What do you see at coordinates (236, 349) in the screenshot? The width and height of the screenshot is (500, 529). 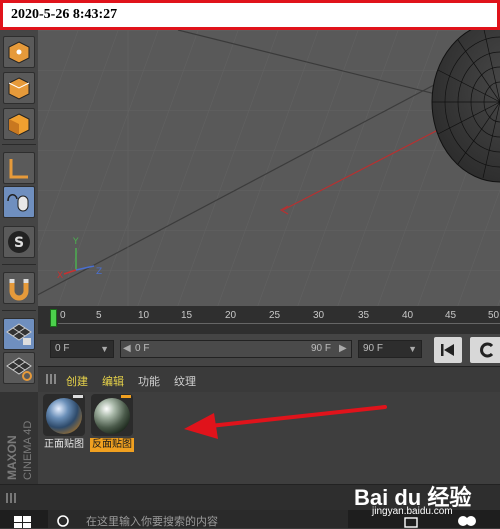 I see `preview-range-slider: ◀ 0 F 90 F ▶` at bounding box center [236, 349].